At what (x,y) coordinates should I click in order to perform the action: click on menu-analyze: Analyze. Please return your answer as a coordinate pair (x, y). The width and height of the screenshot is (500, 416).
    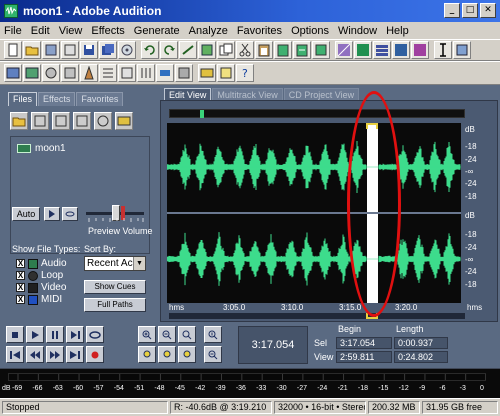
    Looking at the image, I should click on (208, 31).